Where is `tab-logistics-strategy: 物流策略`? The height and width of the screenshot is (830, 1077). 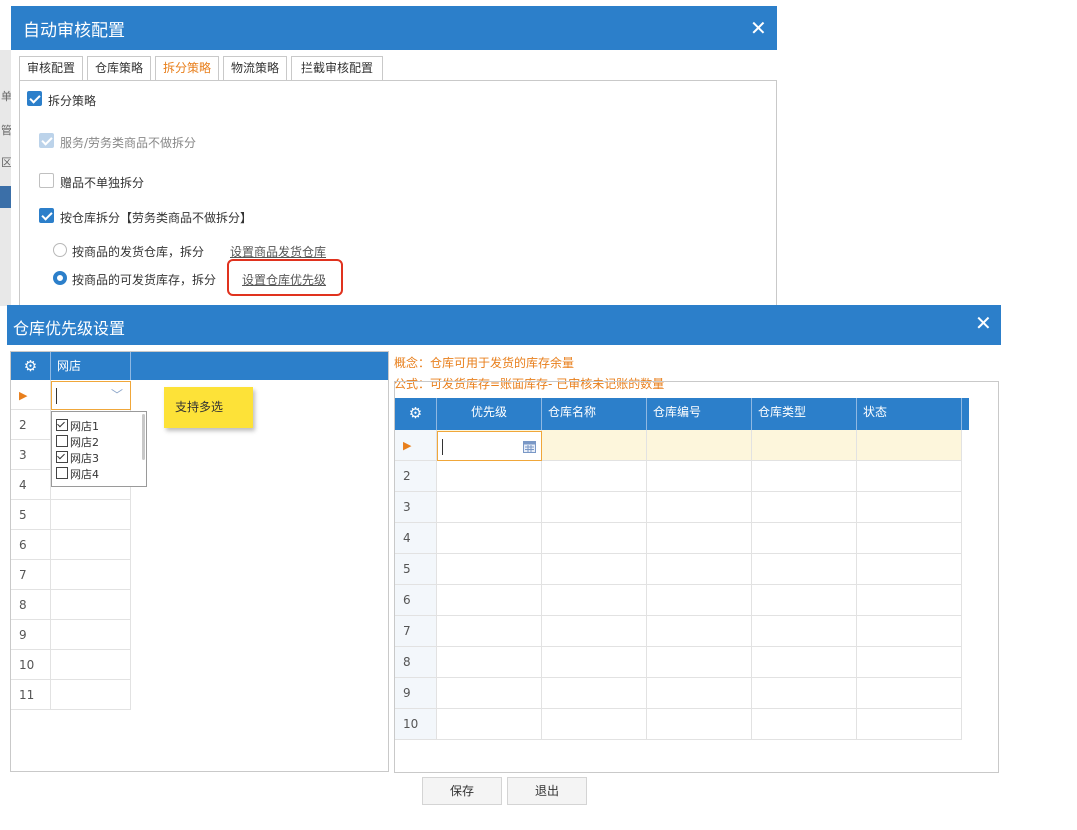
tab-logistics-strategy: 物流策略 is located at coordinates (255, 68).